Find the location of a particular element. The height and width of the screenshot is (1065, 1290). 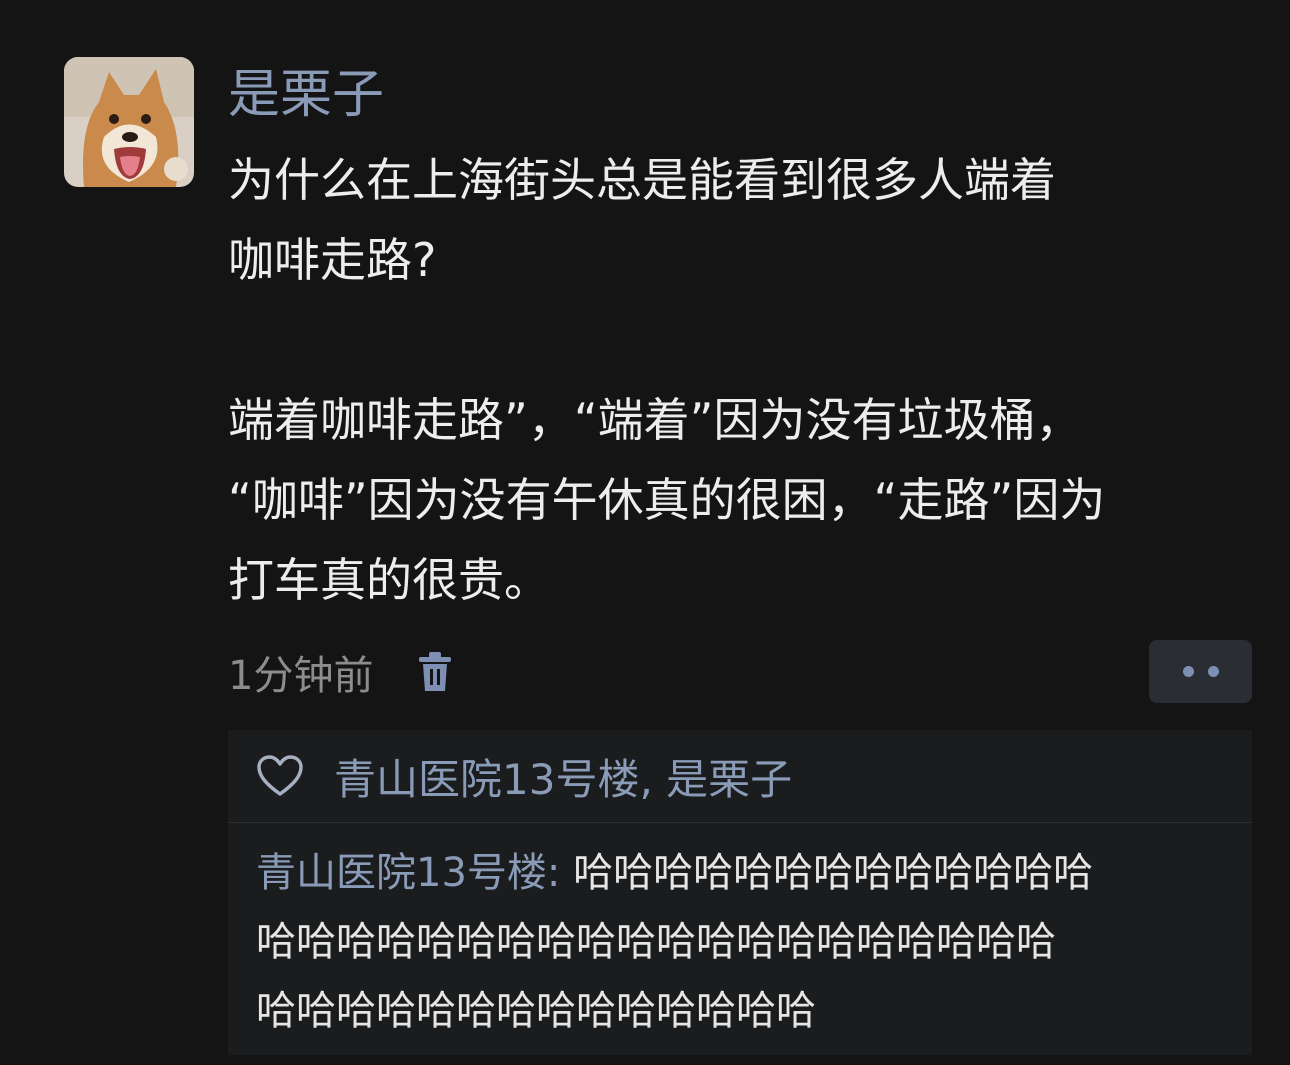

comment-line: 哈哈哈哈哈哈哈哈哈哈哈哈哈哈哈哈哈哈哈哈 is located at coordinates (656, 942).